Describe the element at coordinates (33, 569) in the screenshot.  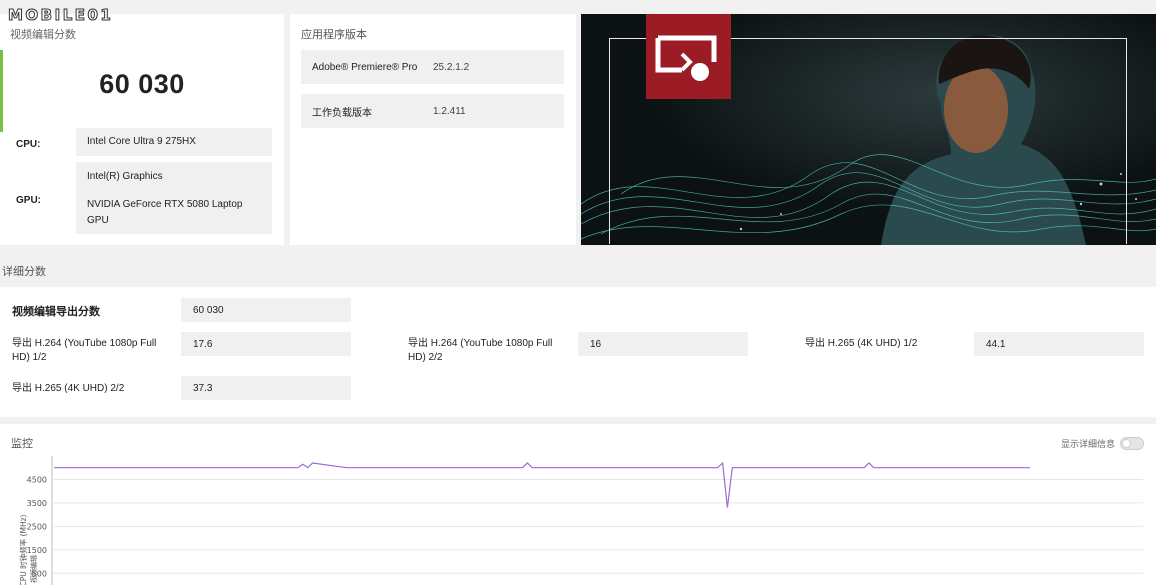
I see `x-axis-label-fragment: 视频编辑` at that location.